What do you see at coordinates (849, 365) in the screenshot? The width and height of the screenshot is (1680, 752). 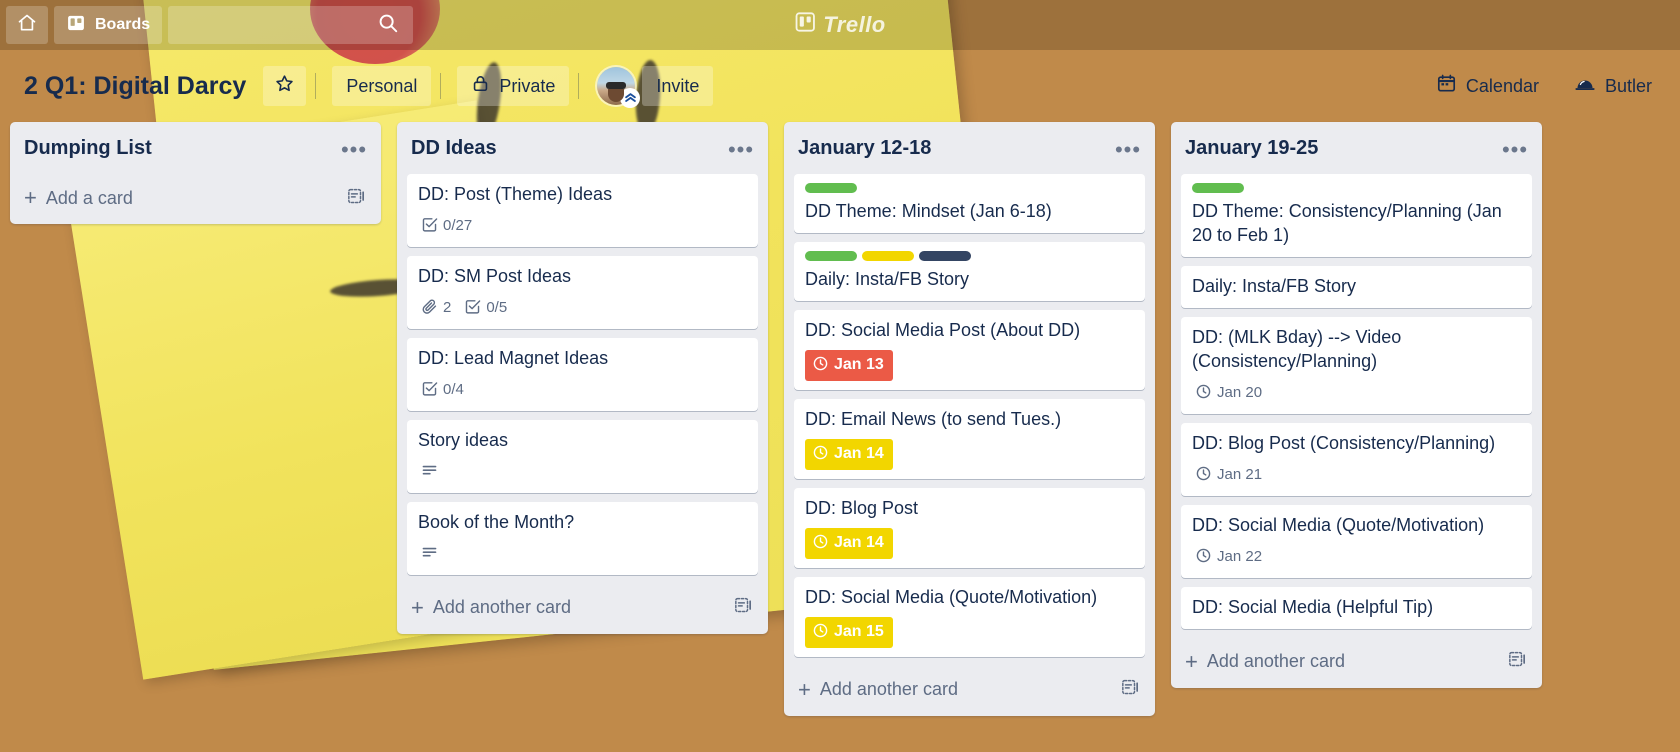 I see `card-badge-due-red: Jan 13` at bounding box center [849, 365].